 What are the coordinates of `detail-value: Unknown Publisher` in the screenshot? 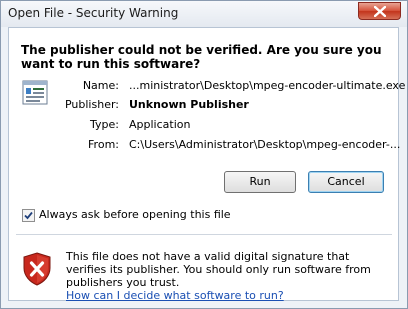 It's located at (189, 104).